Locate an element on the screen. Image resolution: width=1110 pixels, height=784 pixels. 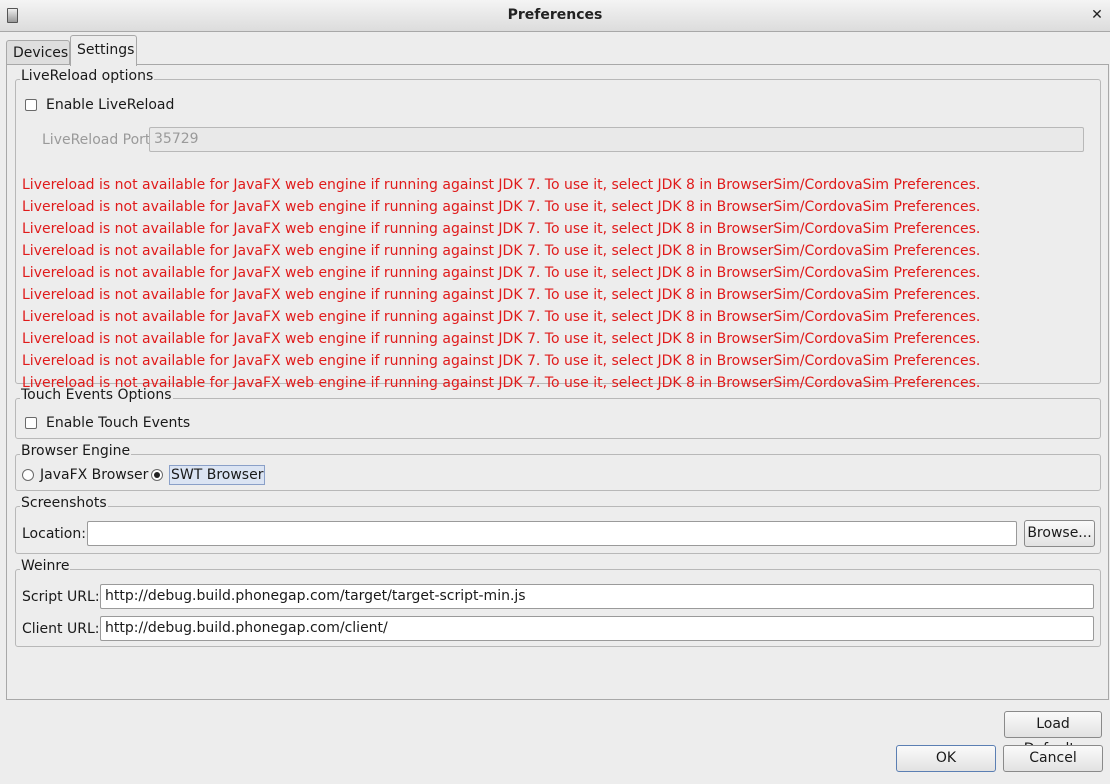
swt-browser-label: SWT Browser is located at coordinates (217, 475).